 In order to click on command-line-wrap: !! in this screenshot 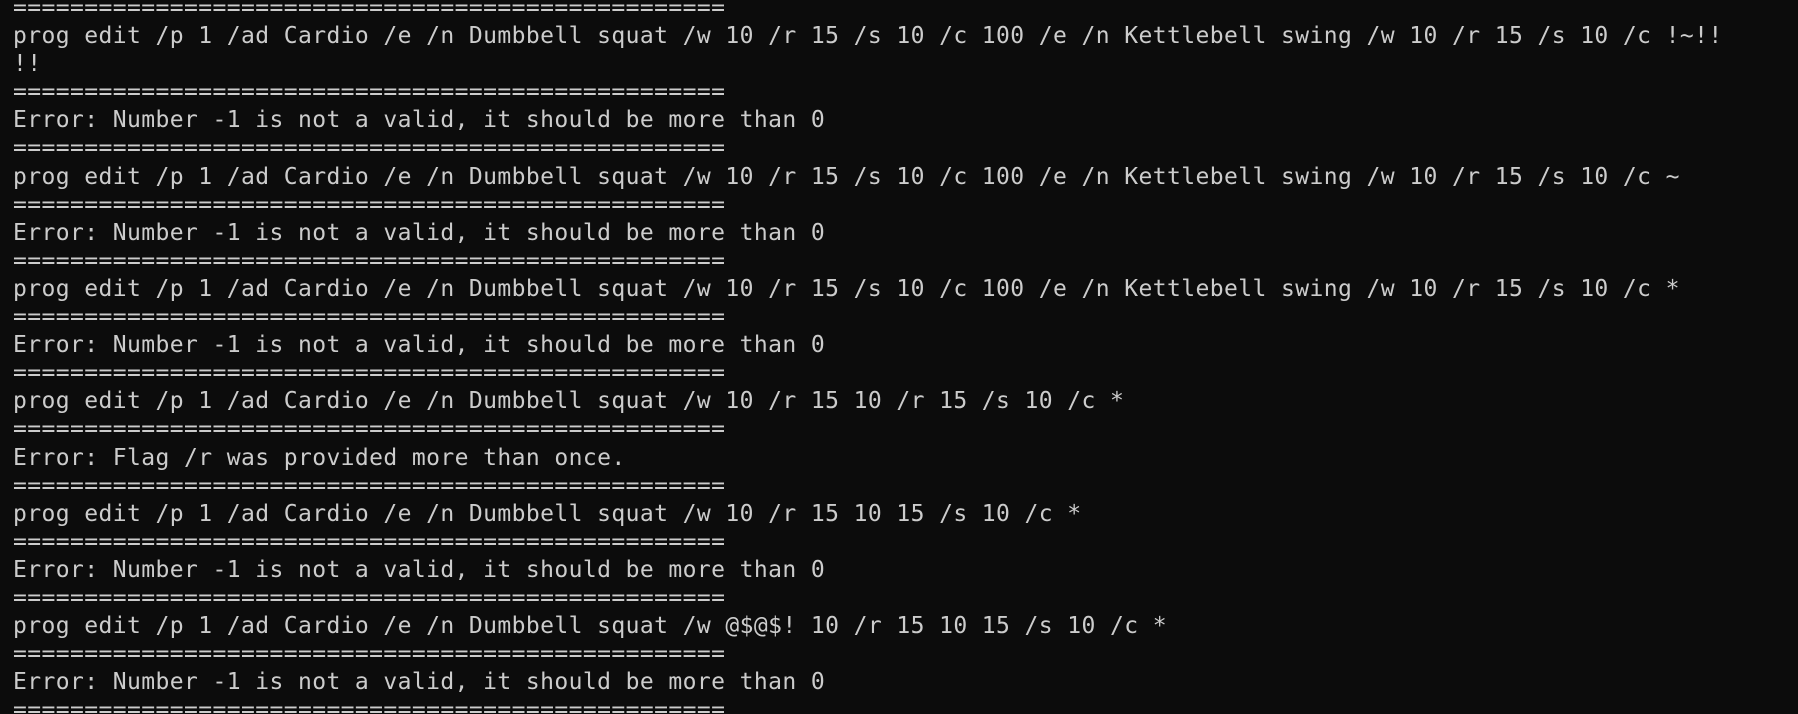, I will do `click(27, 64)`.